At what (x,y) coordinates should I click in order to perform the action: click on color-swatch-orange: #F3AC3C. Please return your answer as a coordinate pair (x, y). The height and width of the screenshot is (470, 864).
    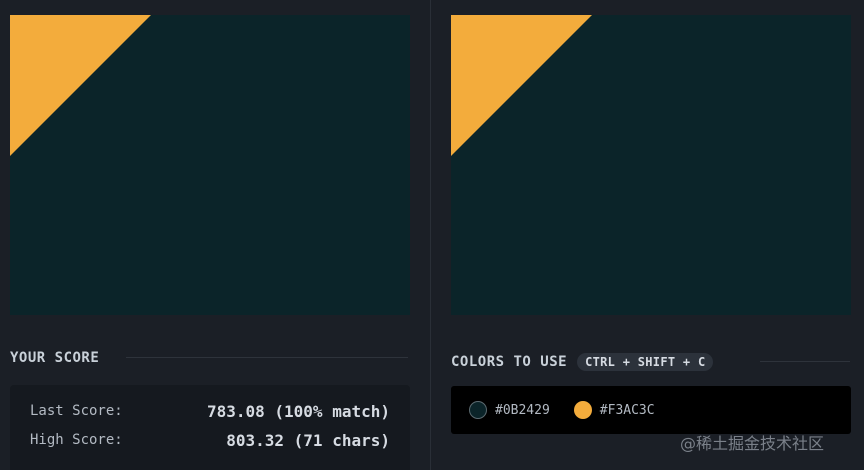
    Looking at the image, I should click on (614, 410).